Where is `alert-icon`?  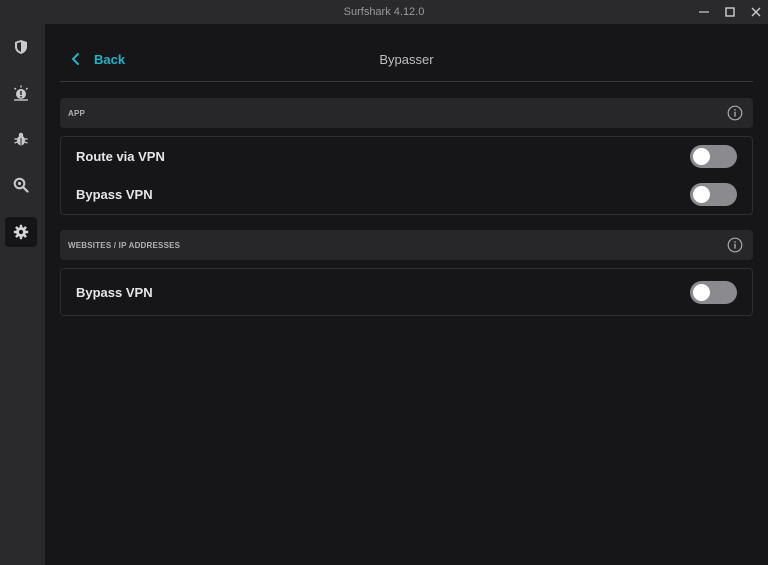
alert-icon is located at coordinates (21, 93).